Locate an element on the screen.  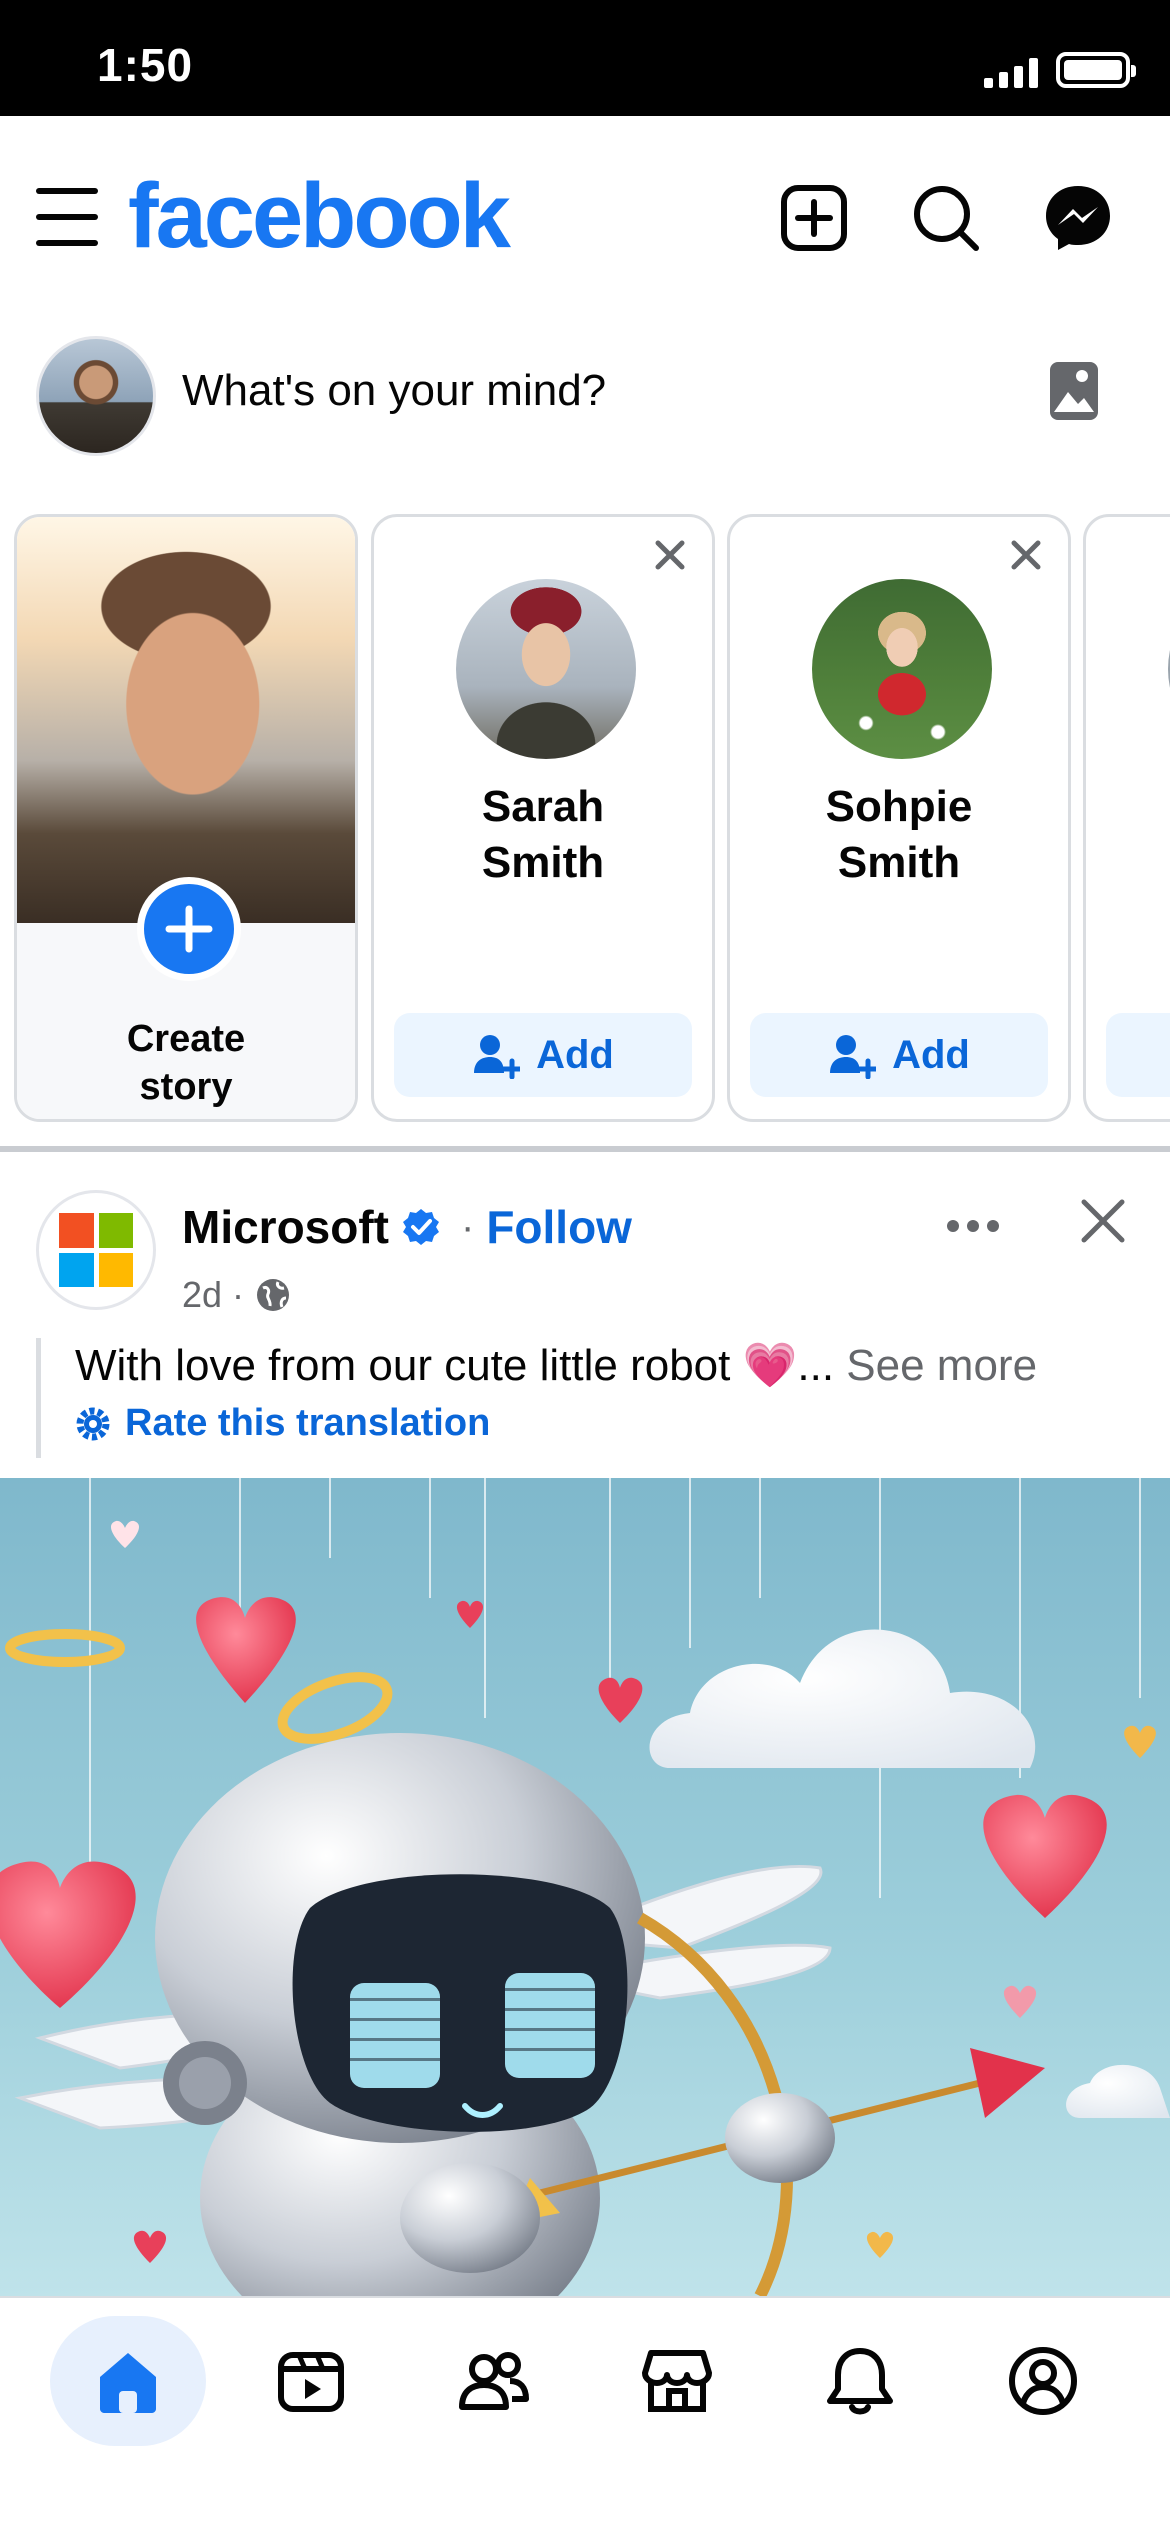
post-meta: 2d · is located at coordinates (237, 1295).